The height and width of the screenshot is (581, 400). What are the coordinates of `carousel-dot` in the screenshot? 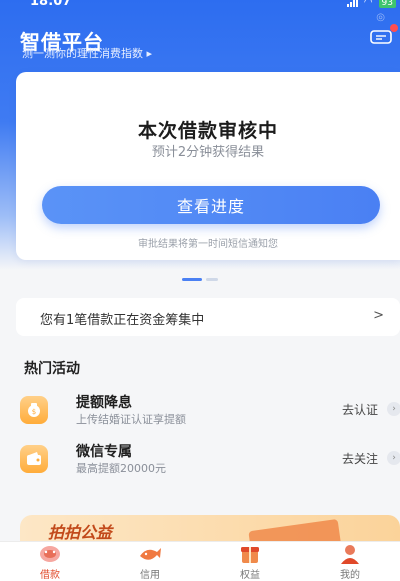 It's located at (212, 279).